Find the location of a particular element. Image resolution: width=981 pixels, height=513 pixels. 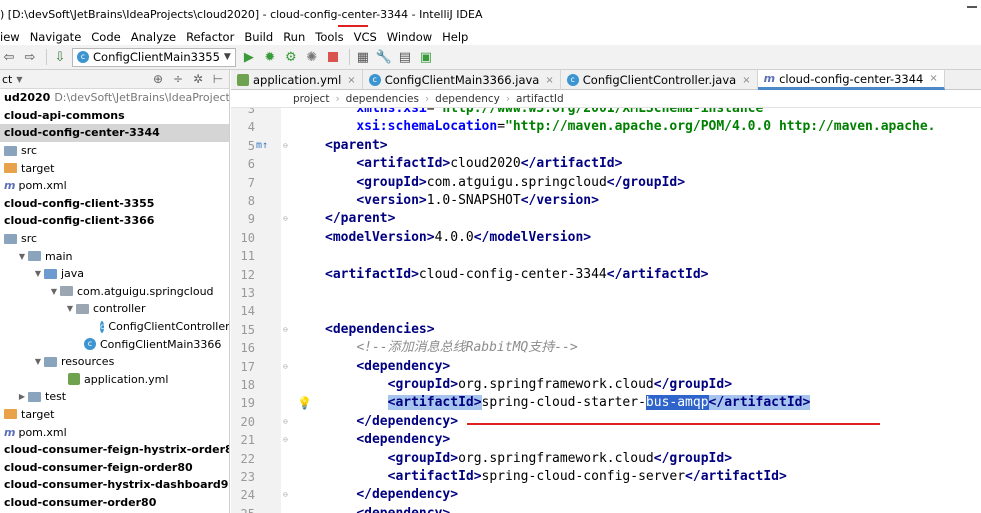

code-line: 25 <dependency> is located at coordinates (606, 509).